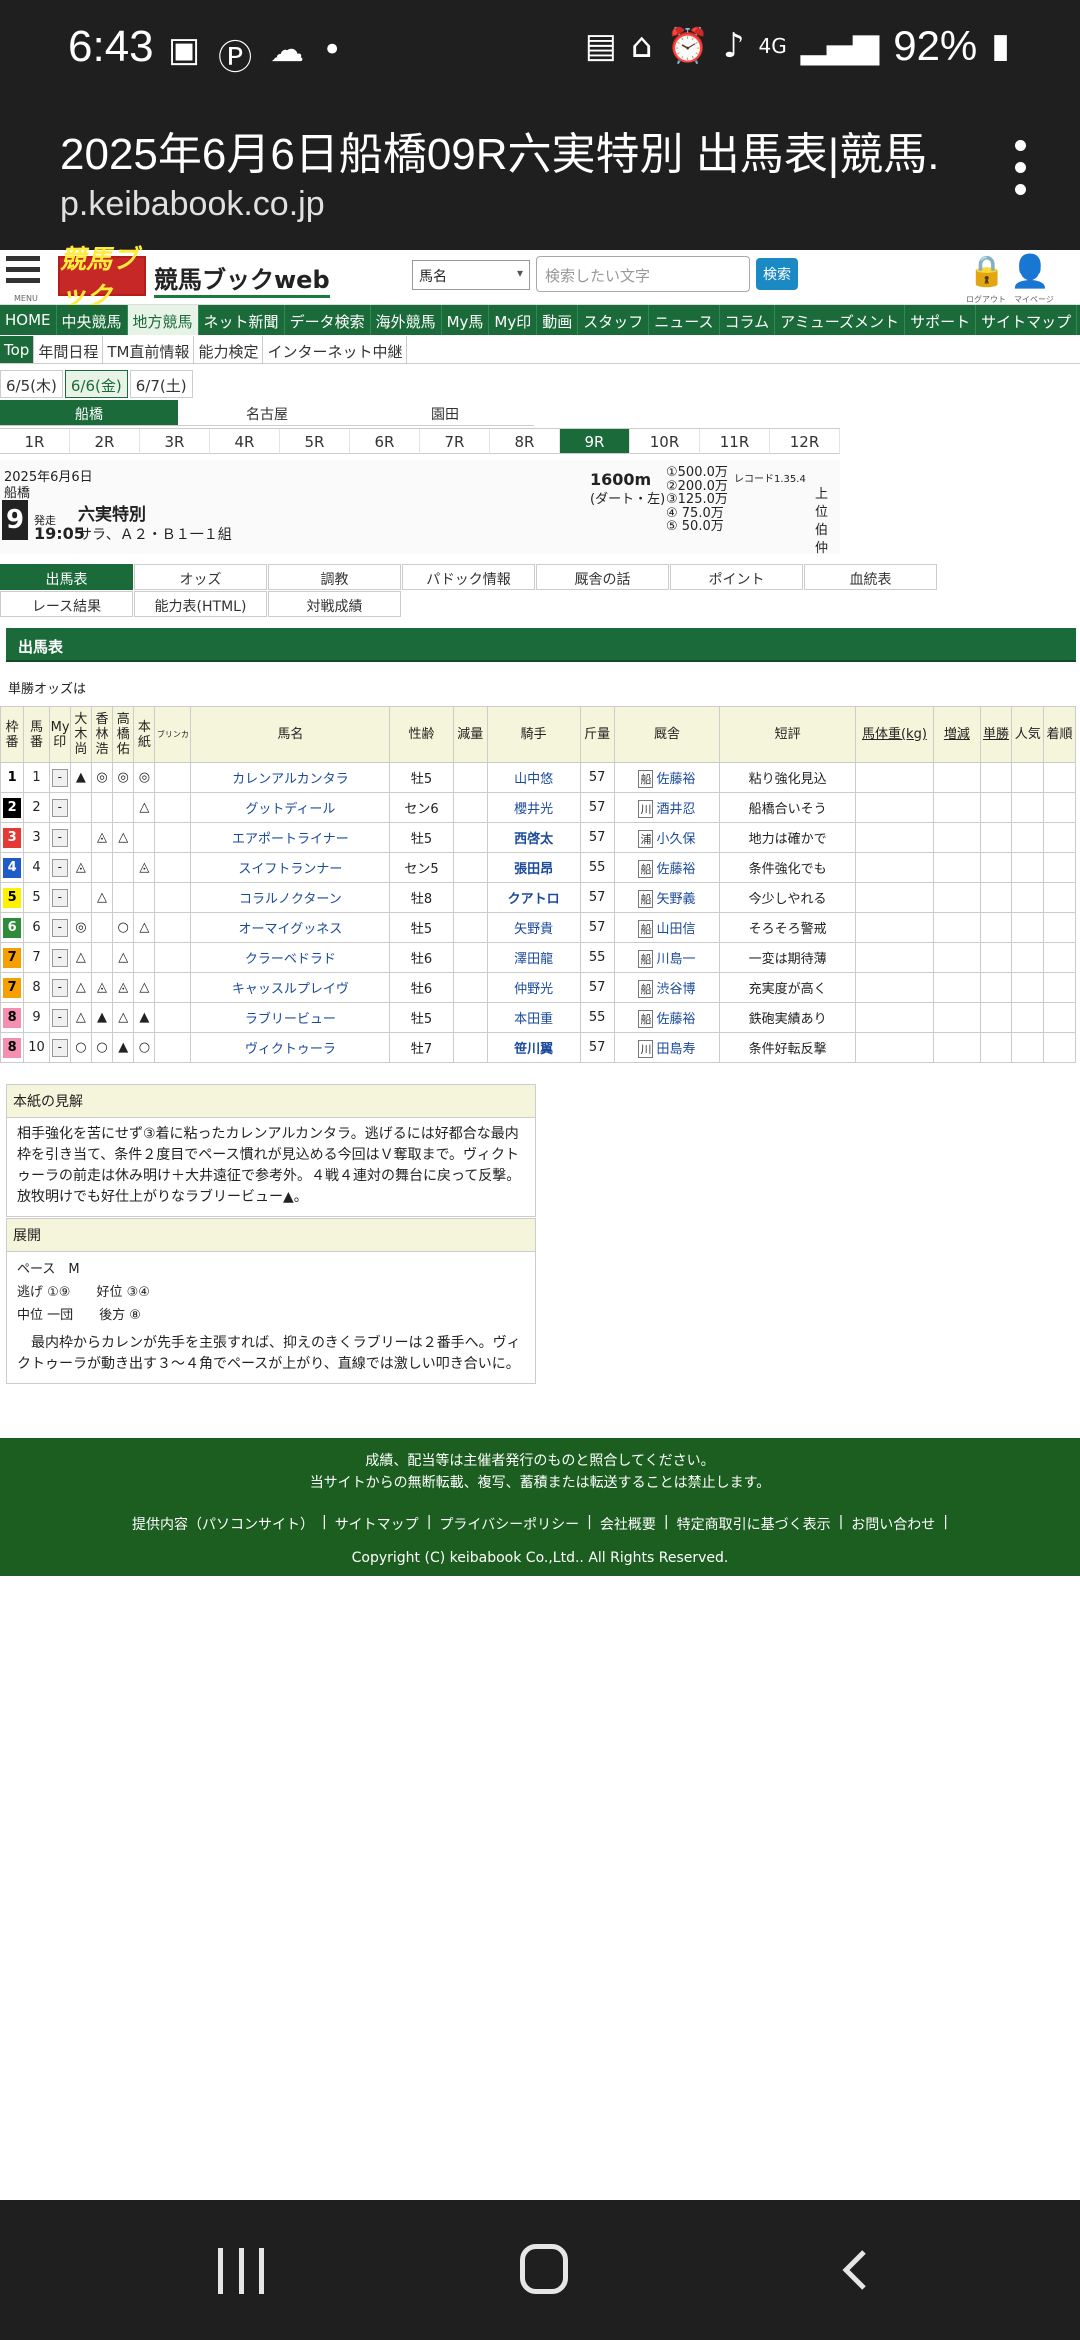 This screenshot has width=1080, height=2340. Describe the element at coordinates (471, 275) in the screenshot. I see `search-type-select: 馬名` at that location.